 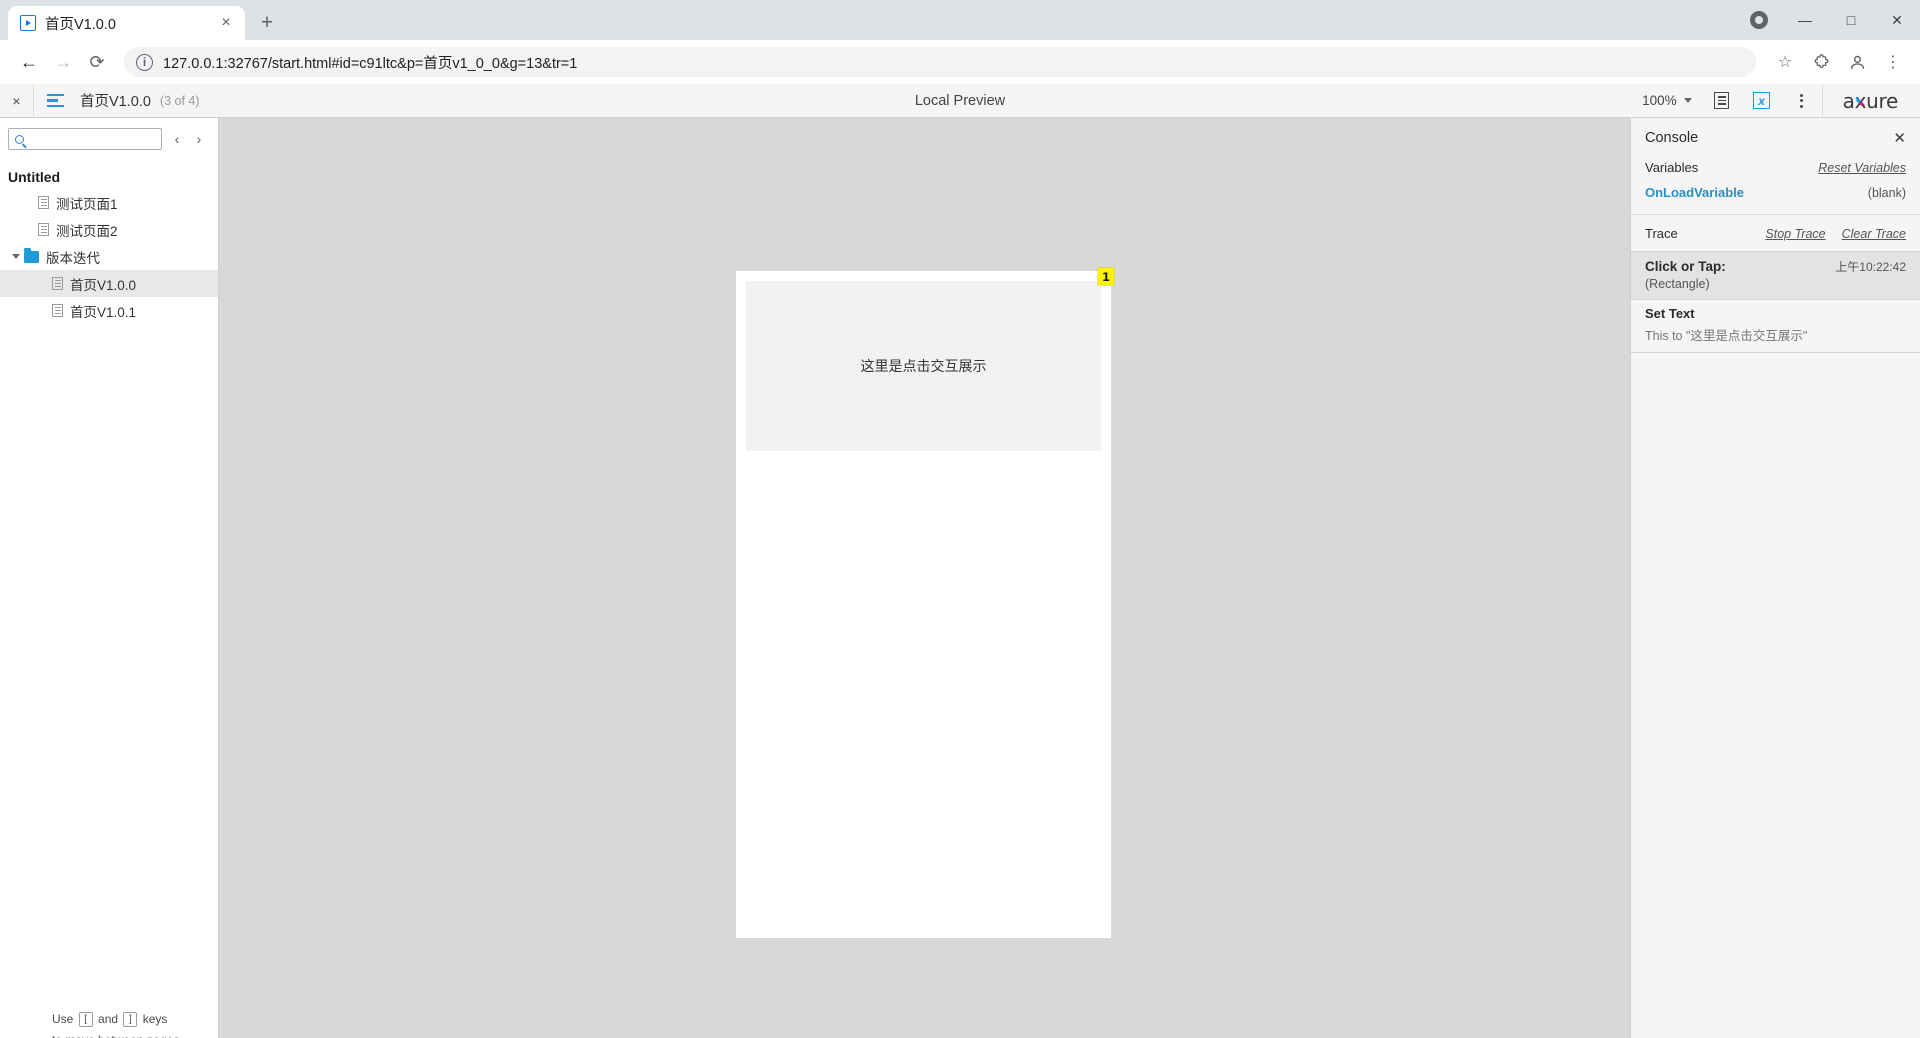 I want to click on close-icon: ×, so click(x=226, y=23).